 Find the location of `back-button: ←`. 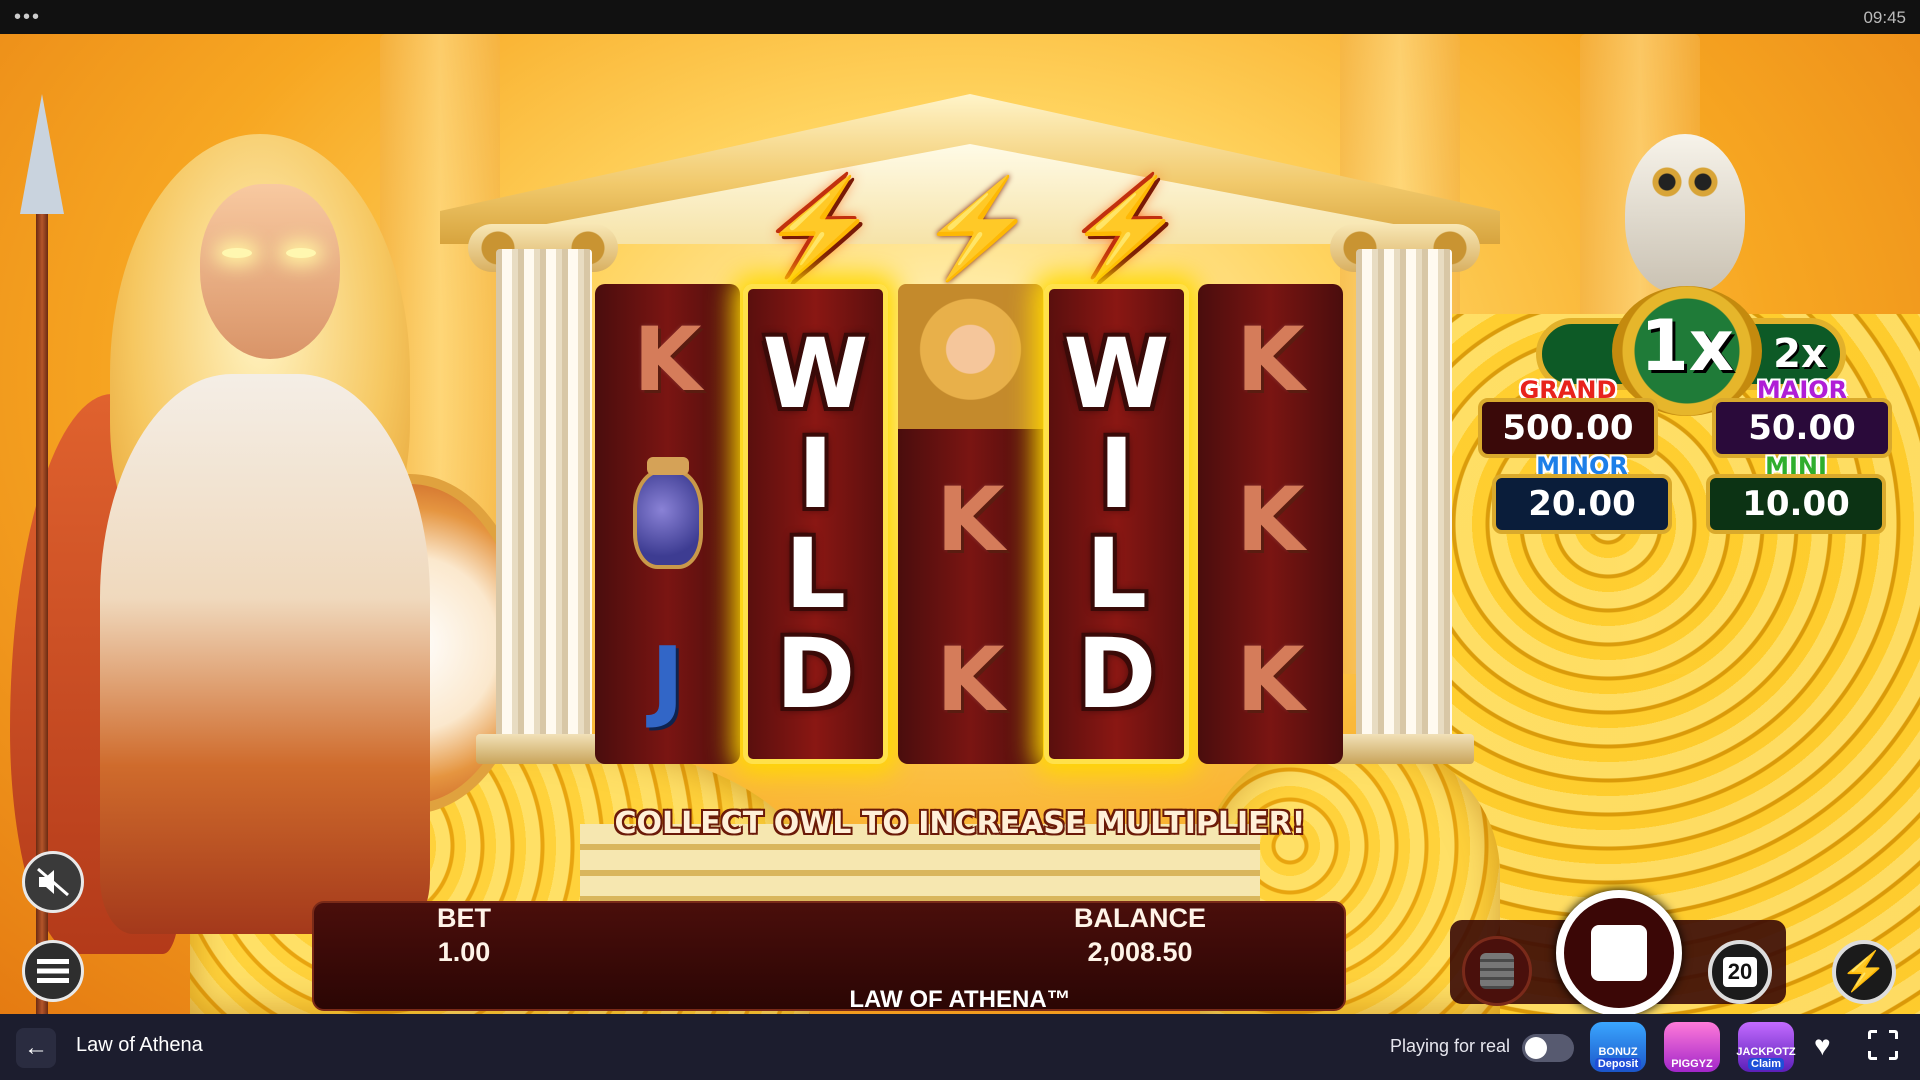

back-button: ← is located at coordinates (36, 1048).